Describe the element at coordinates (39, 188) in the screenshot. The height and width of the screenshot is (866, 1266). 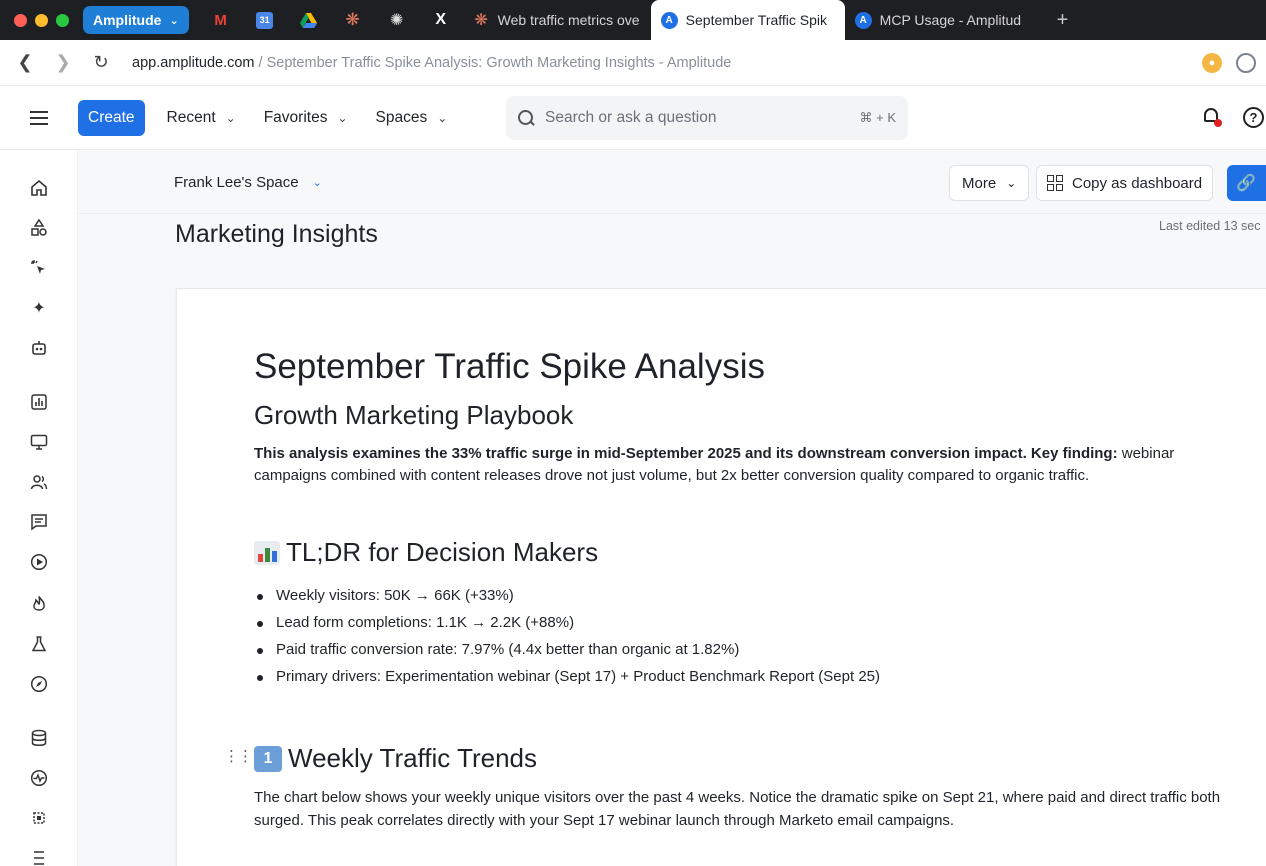
I see `home-icon` at that location.